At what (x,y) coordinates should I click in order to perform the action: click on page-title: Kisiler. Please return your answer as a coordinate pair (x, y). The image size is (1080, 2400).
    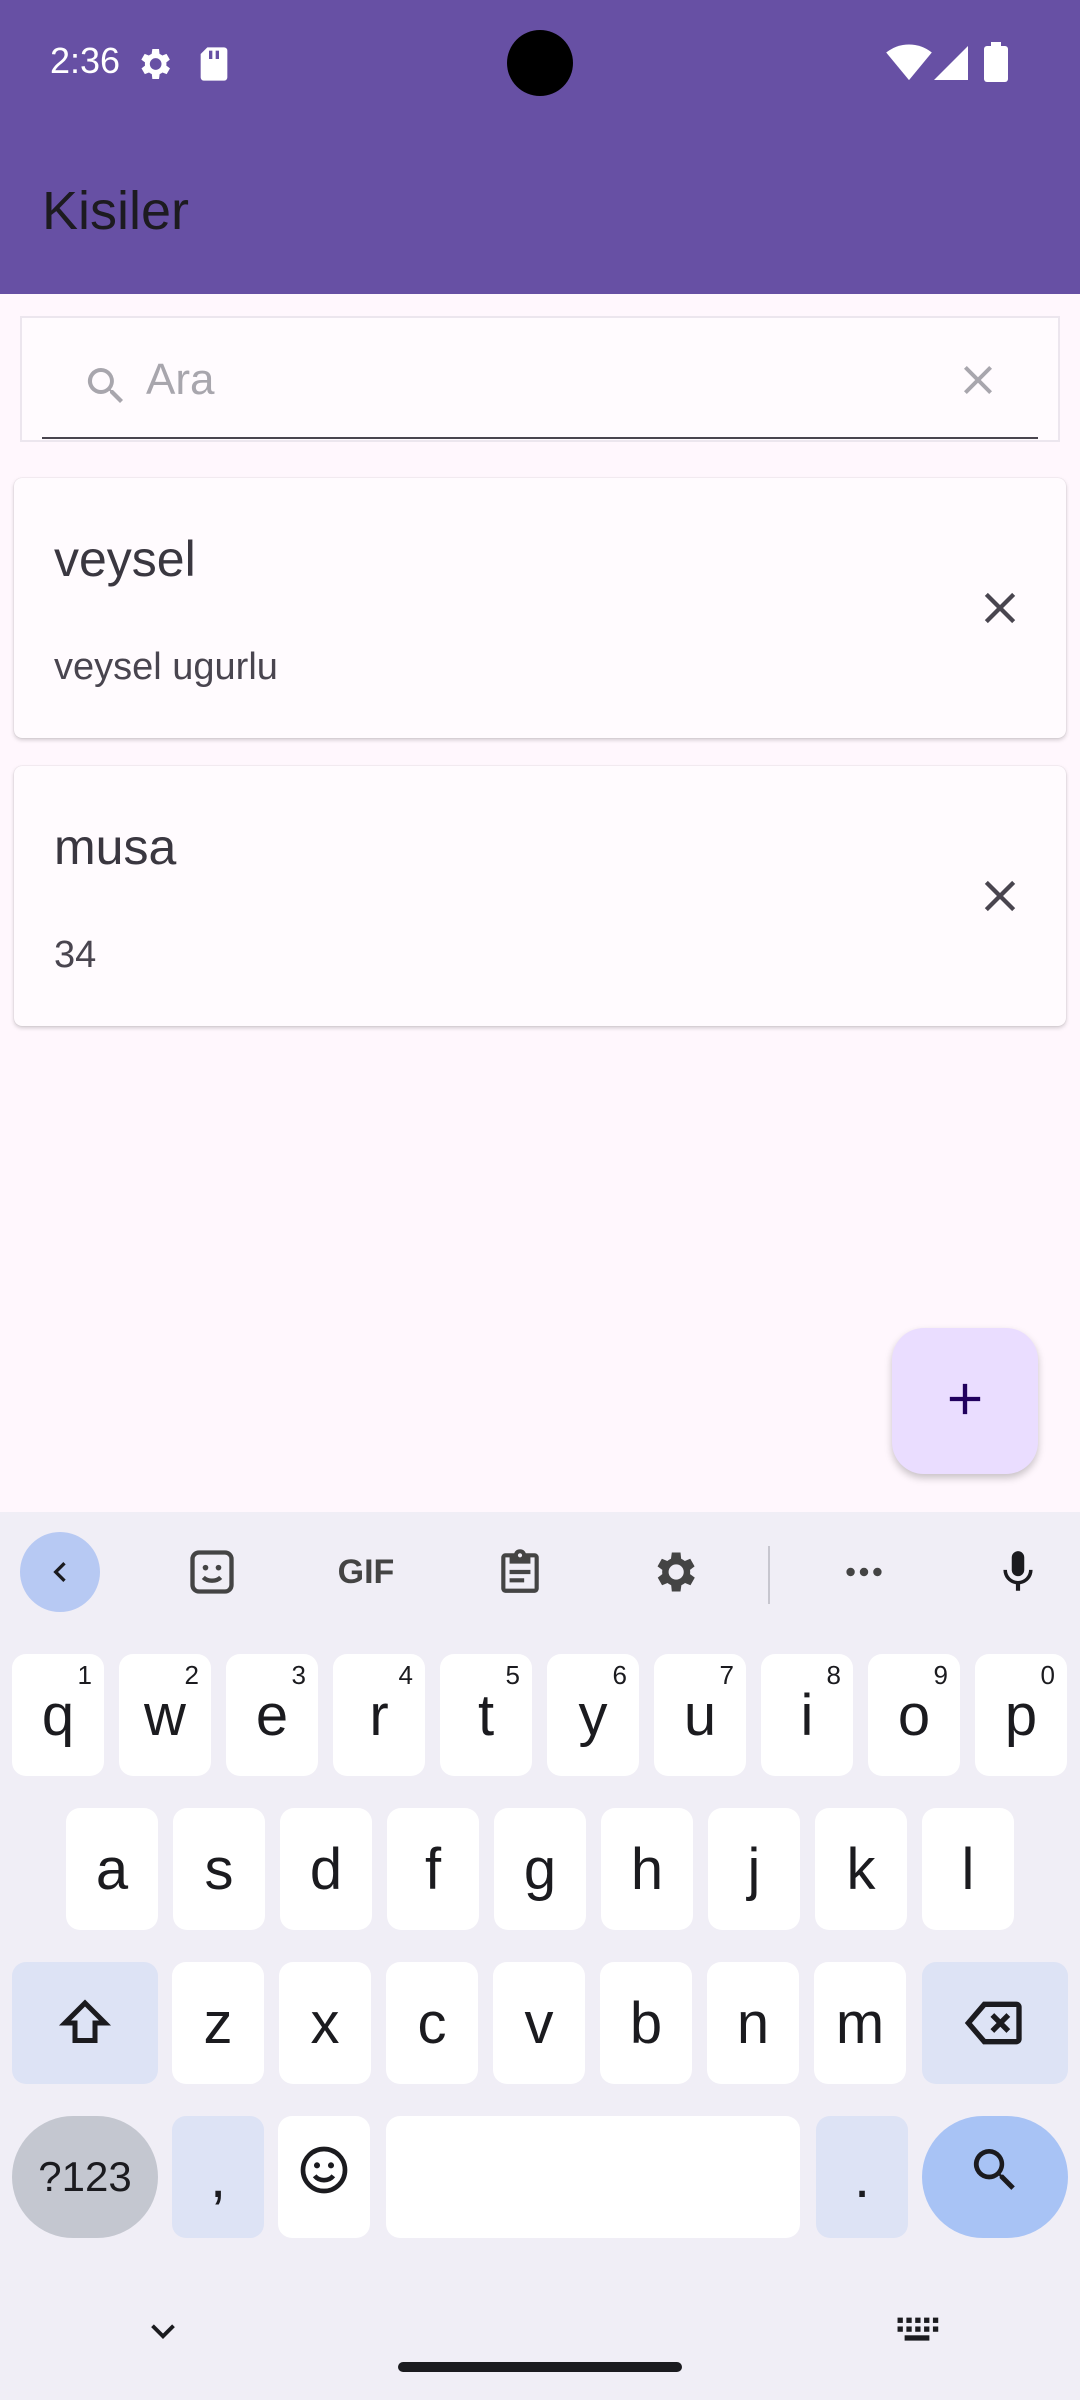
    Looking at the image, I should click on (116, 211).